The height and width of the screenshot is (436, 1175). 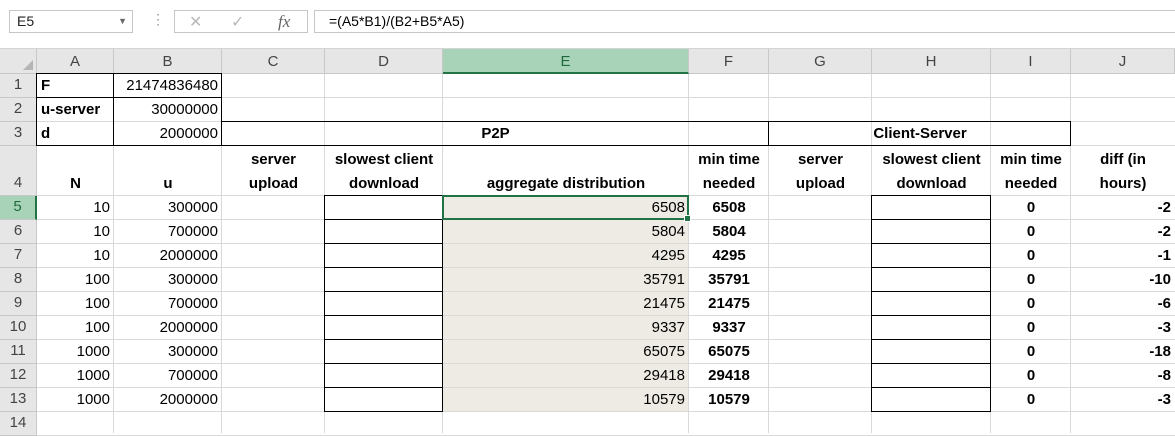 I want to click on cell-b9: 700000, so click(x=168, y=304).